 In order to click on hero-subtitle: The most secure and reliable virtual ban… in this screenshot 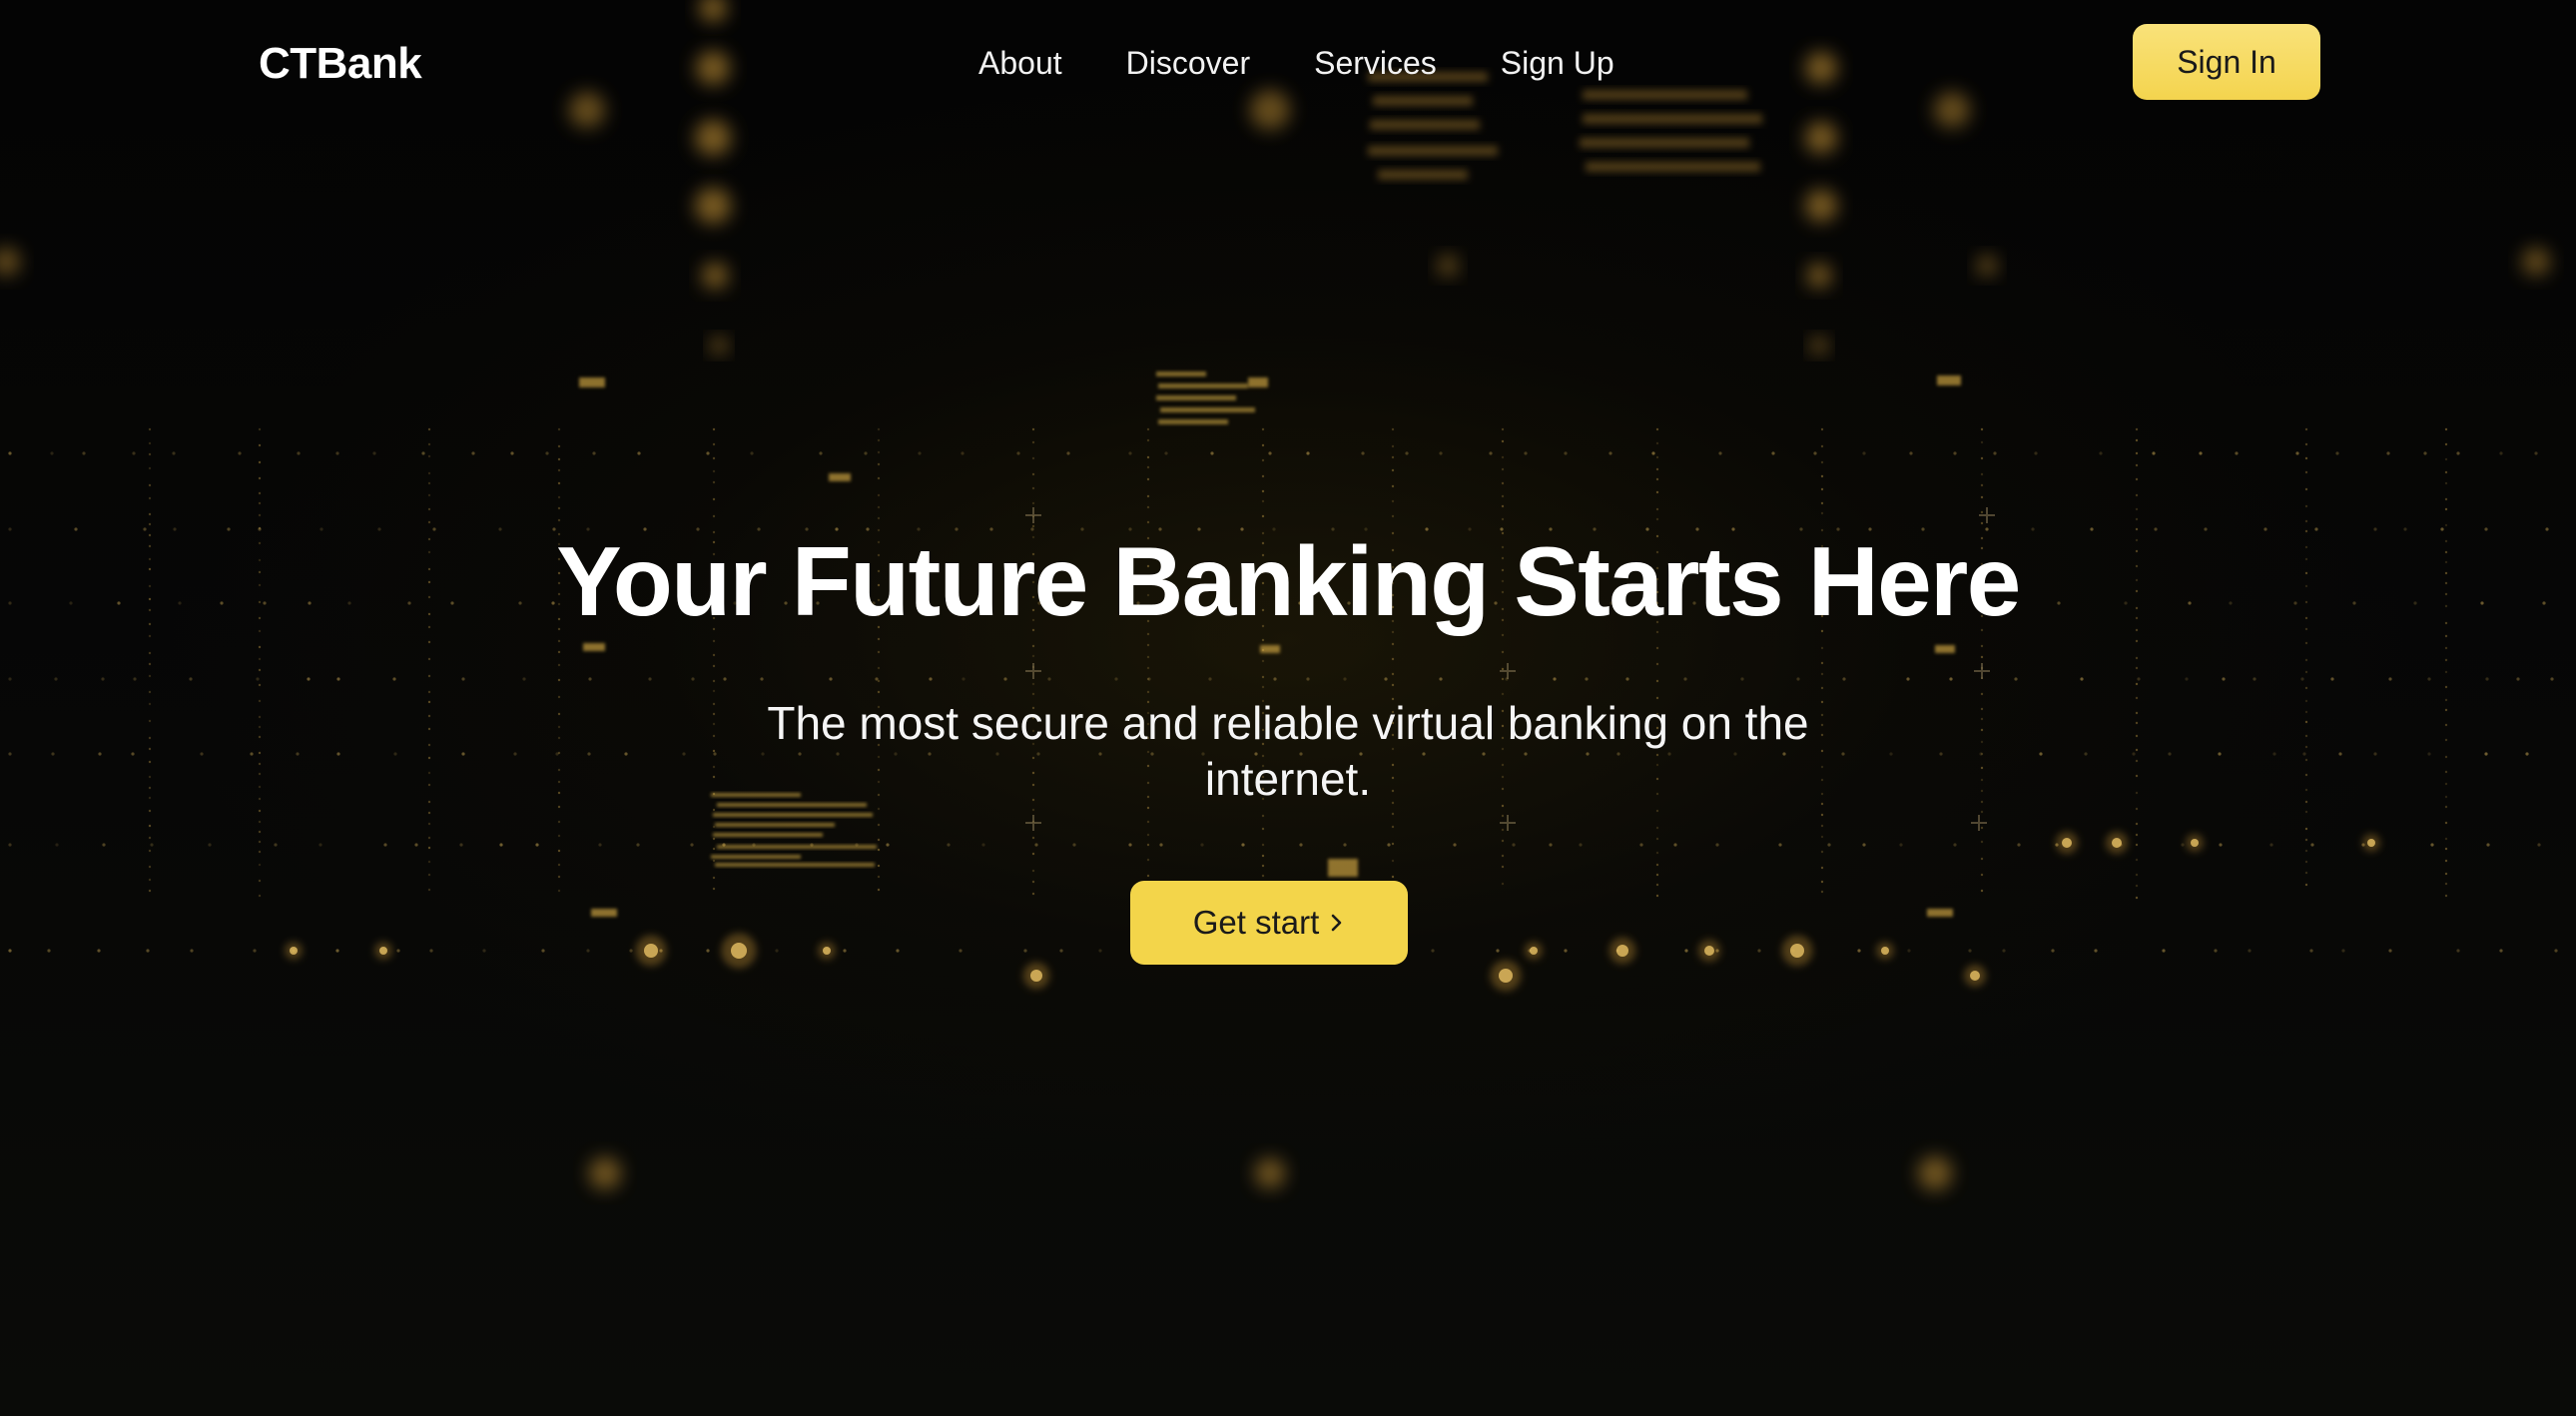, I will do `click(1288, 751)`.